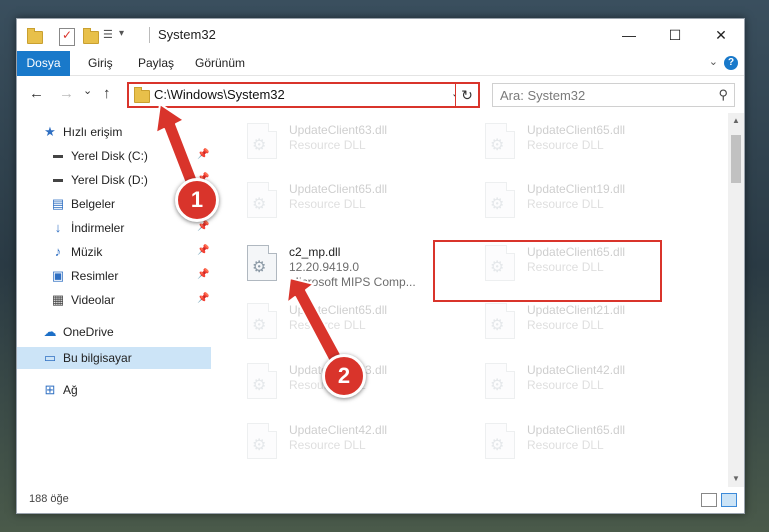  What do you see at coordinates (736, 479) in the screenshot?
I see `scroll-down-icon: ▼` at bounding box center [736, 479].